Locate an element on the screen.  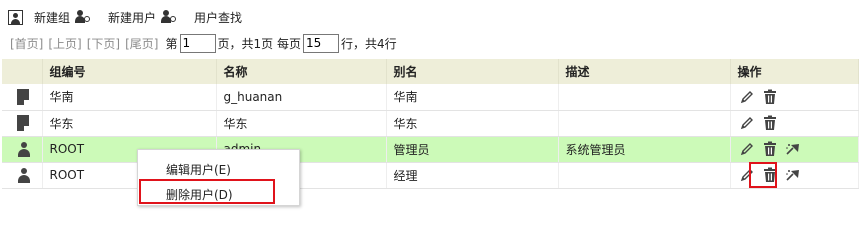
delete-user-highlight is located at coordinates (207, 191).